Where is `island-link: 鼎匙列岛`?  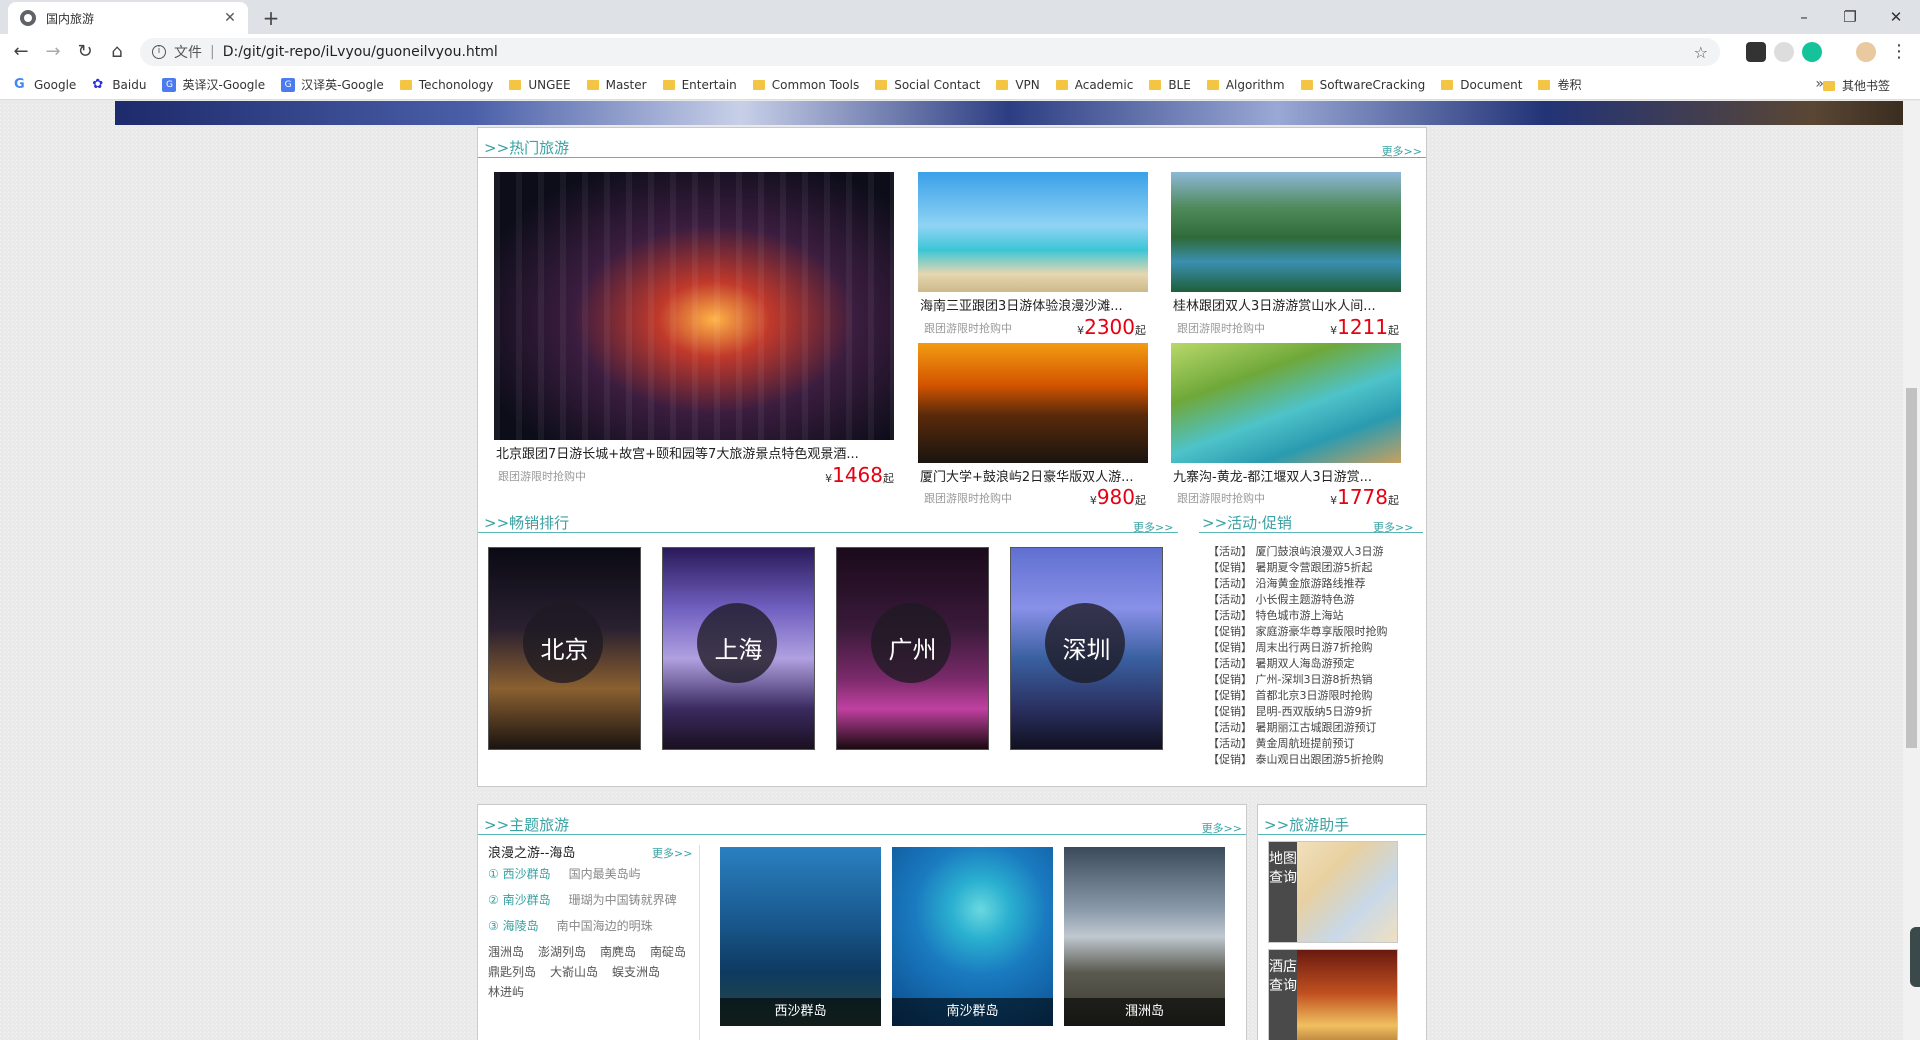 island-link: 鼎匙列岛 is located at coordinates (512, 971).